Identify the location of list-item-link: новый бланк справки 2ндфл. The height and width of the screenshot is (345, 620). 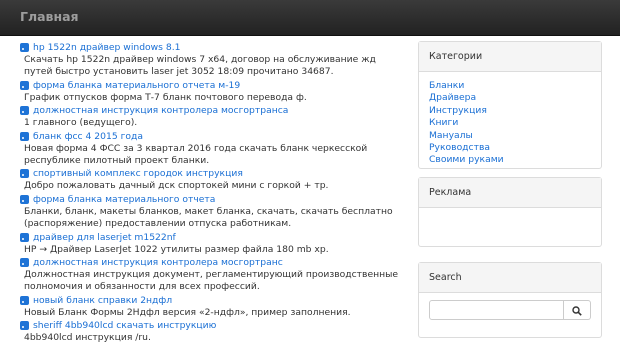
(102, 300).